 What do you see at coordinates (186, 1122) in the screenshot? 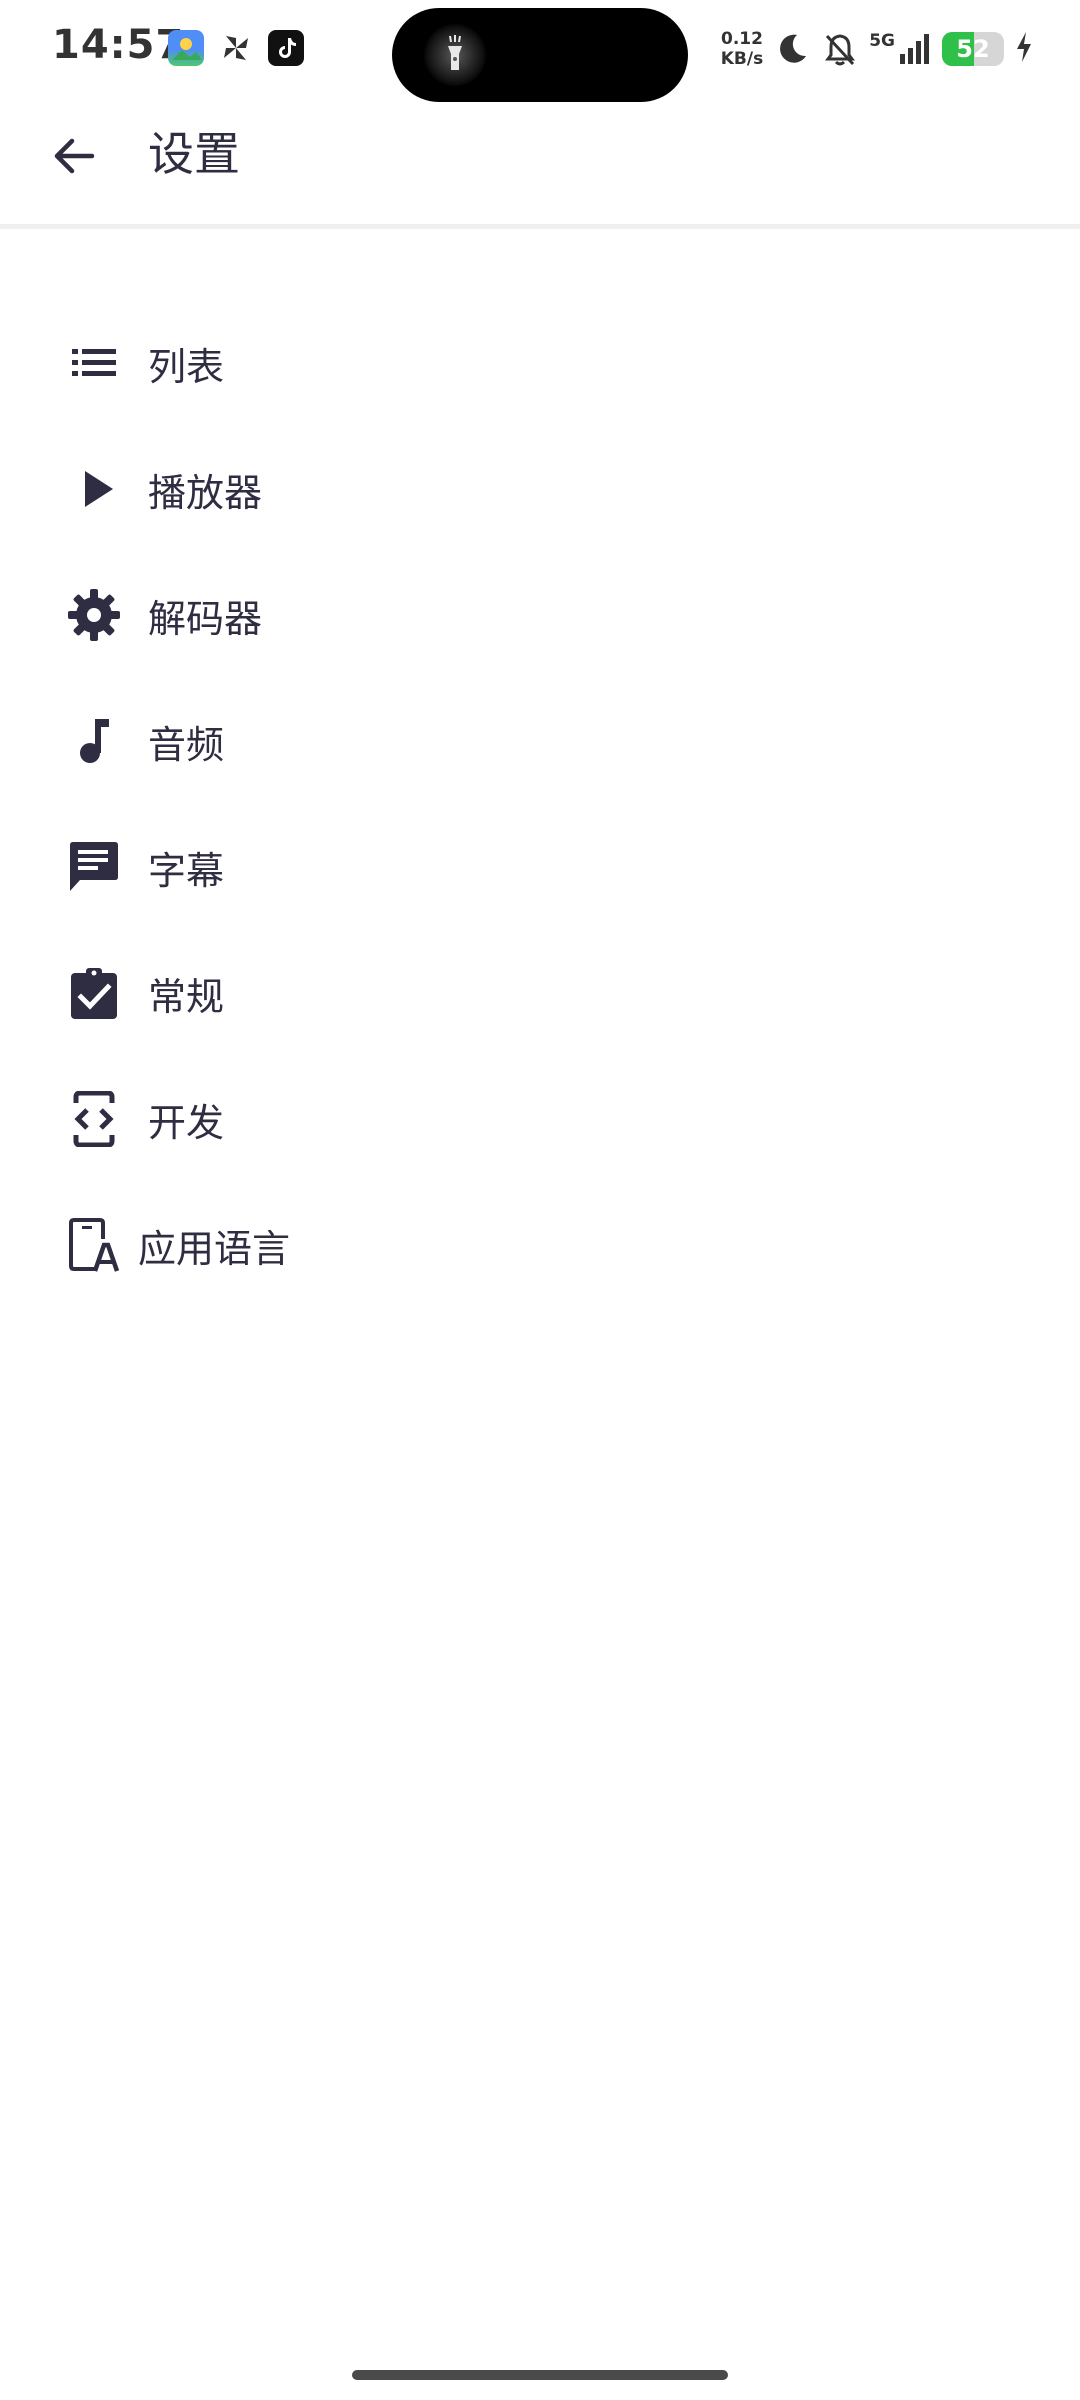
I see `settings-item-label: 开发` at bounding box center [186, 1122].